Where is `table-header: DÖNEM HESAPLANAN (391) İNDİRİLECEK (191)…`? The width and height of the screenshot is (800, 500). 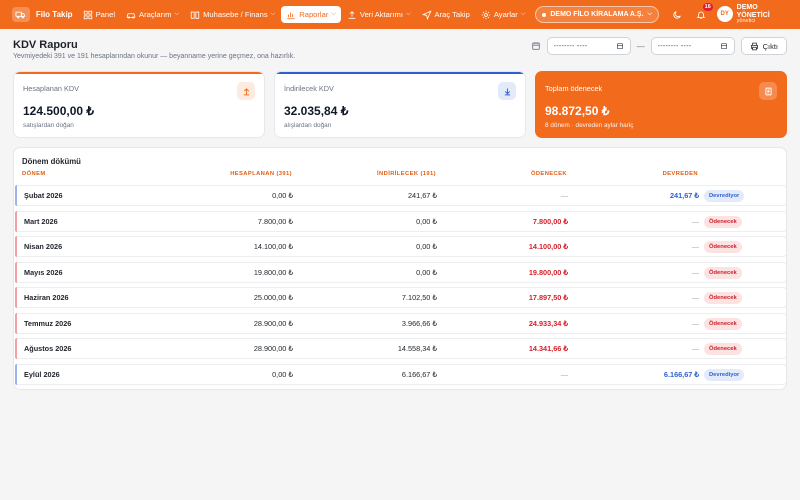 table-header: DÖNEM HESAPLANAN (391) İNDİRİLECEK (191)… is located at coordinates (400, 176).